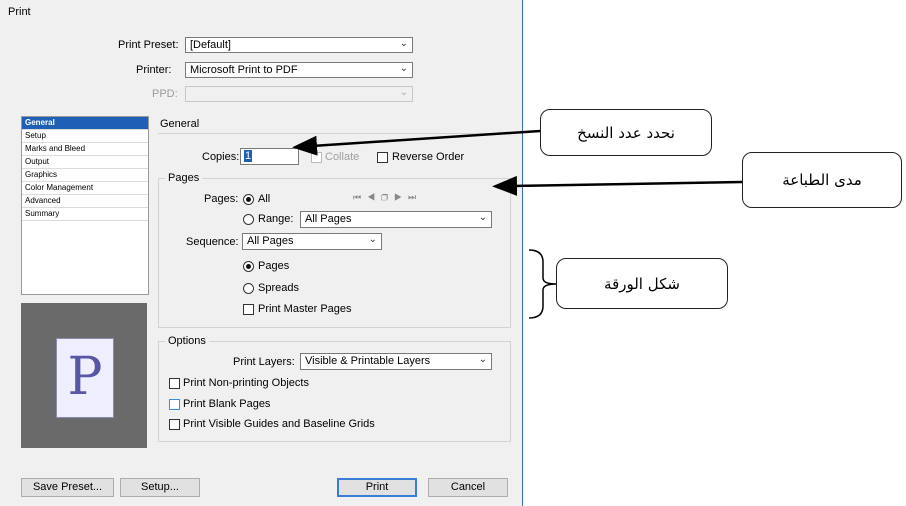 The image size is (906, 506). I want to click on range-arrow, so click(617, 185).